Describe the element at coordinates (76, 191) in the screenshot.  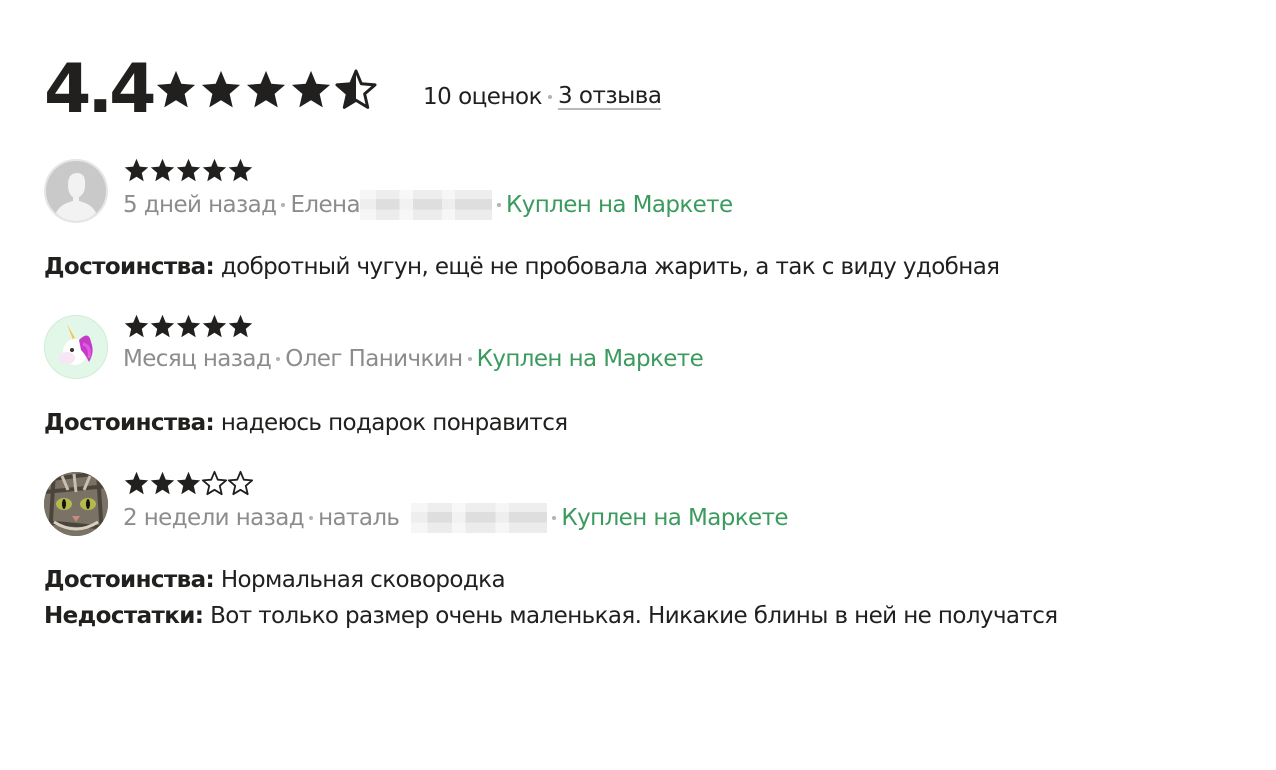
I see `default-user-avatar-icon` at that location.